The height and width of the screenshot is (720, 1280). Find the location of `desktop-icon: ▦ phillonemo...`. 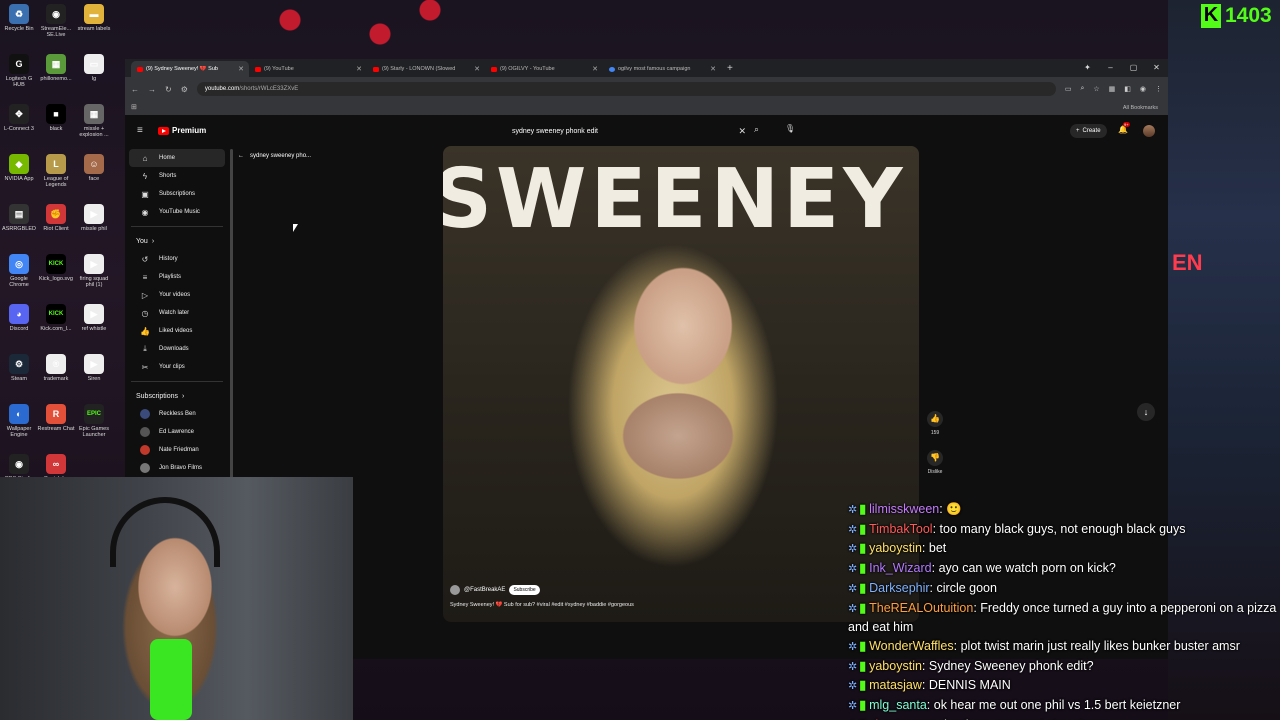

desktop-icon: ▦ phillonemo... is located at coordinates (56, 68).